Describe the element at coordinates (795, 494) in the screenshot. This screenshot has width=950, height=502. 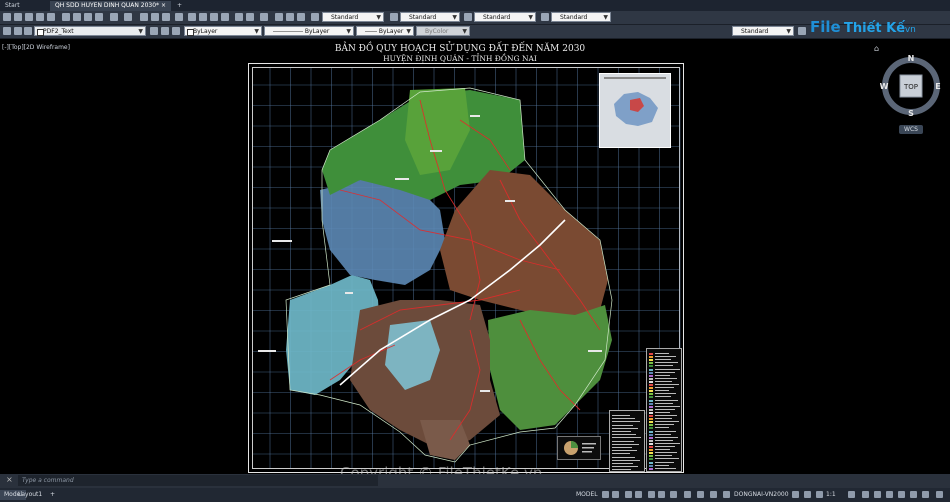
I see `fullscreen-icon` at that location.